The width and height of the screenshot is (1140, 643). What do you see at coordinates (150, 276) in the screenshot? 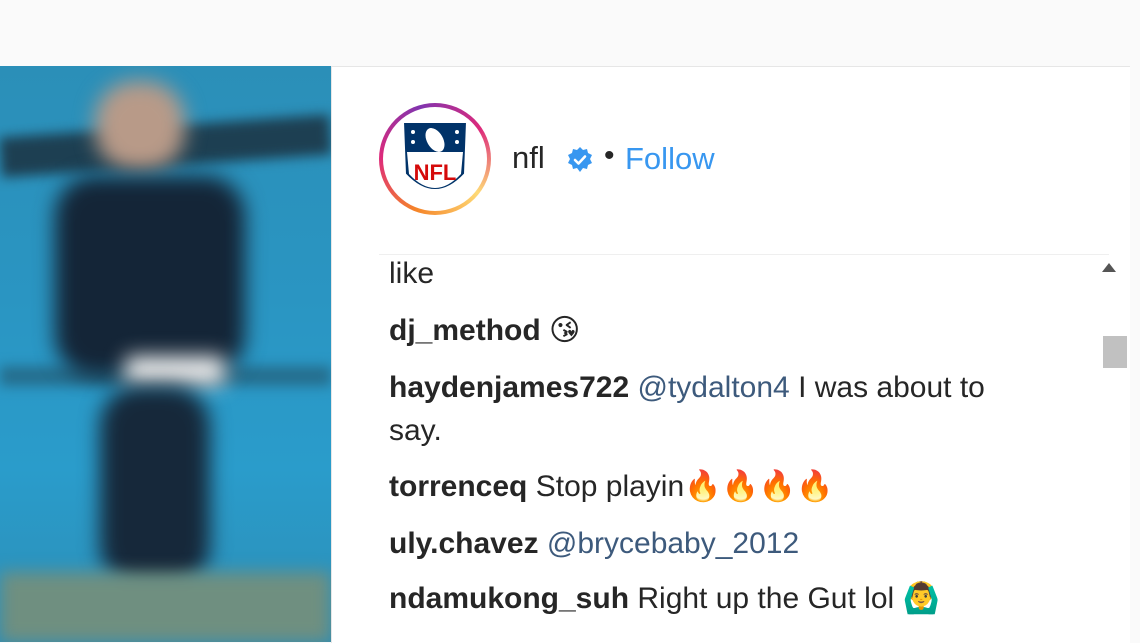
I see `player-body` at bounding box center [150, 276].